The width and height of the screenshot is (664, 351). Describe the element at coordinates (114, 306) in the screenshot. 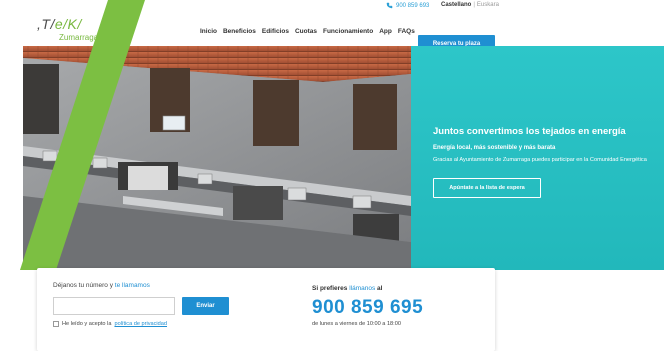

I see `phone-number-input` at that location.